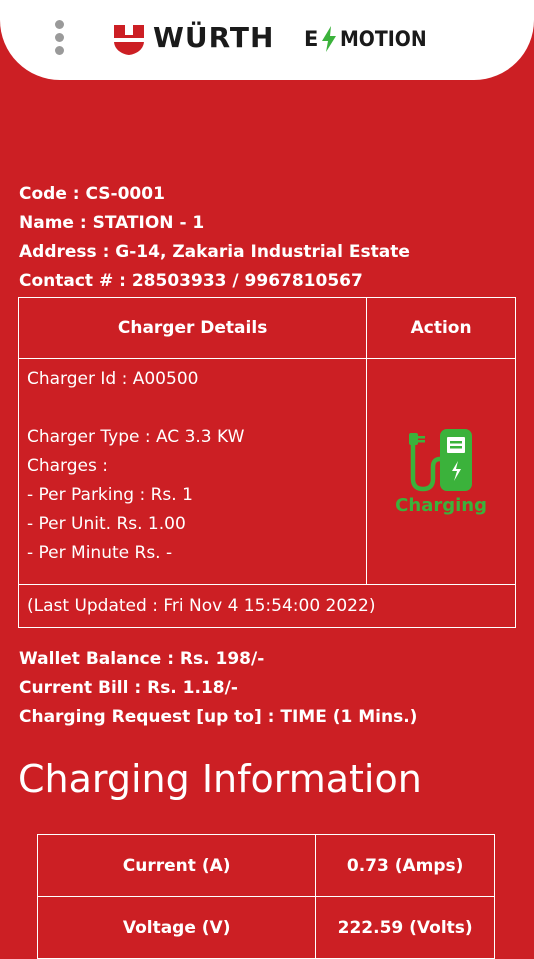  I want to click on current-label: Current (A), so click(176, 865).